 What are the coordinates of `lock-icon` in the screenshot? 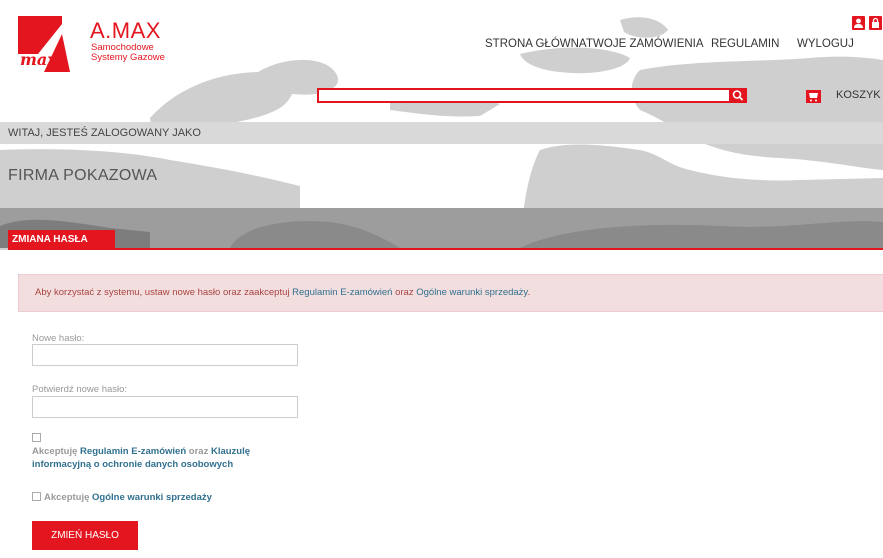 It's located at (875, 23).